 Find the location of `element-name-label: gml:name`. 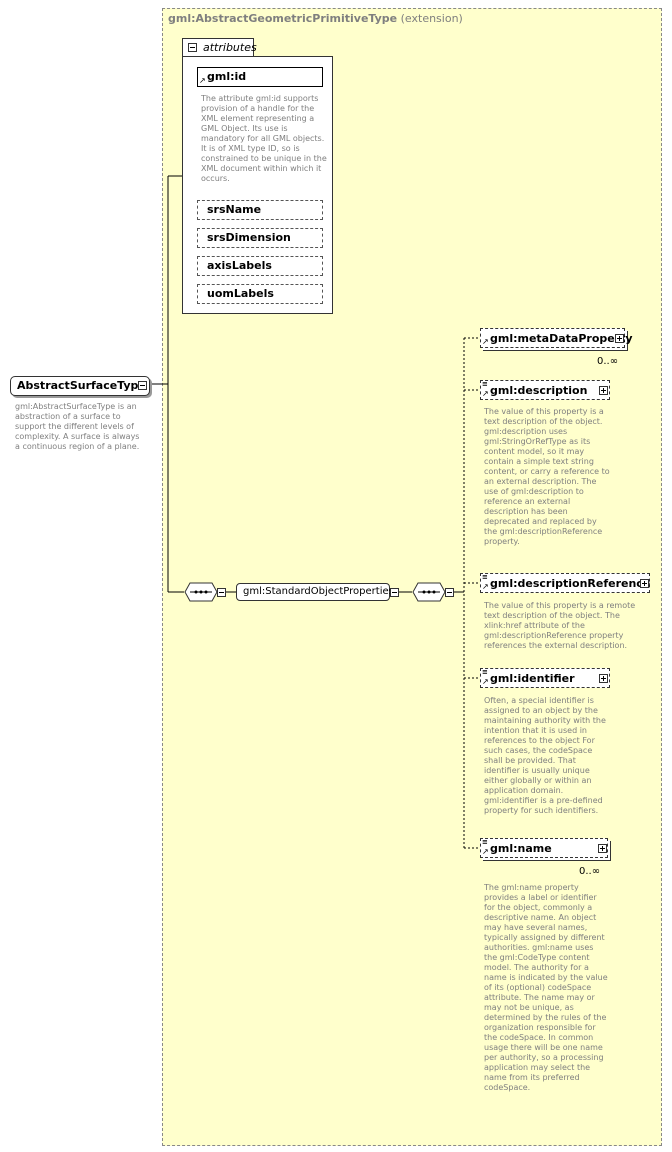

element-name-label: gml:name is located at coordinates (521, 848).